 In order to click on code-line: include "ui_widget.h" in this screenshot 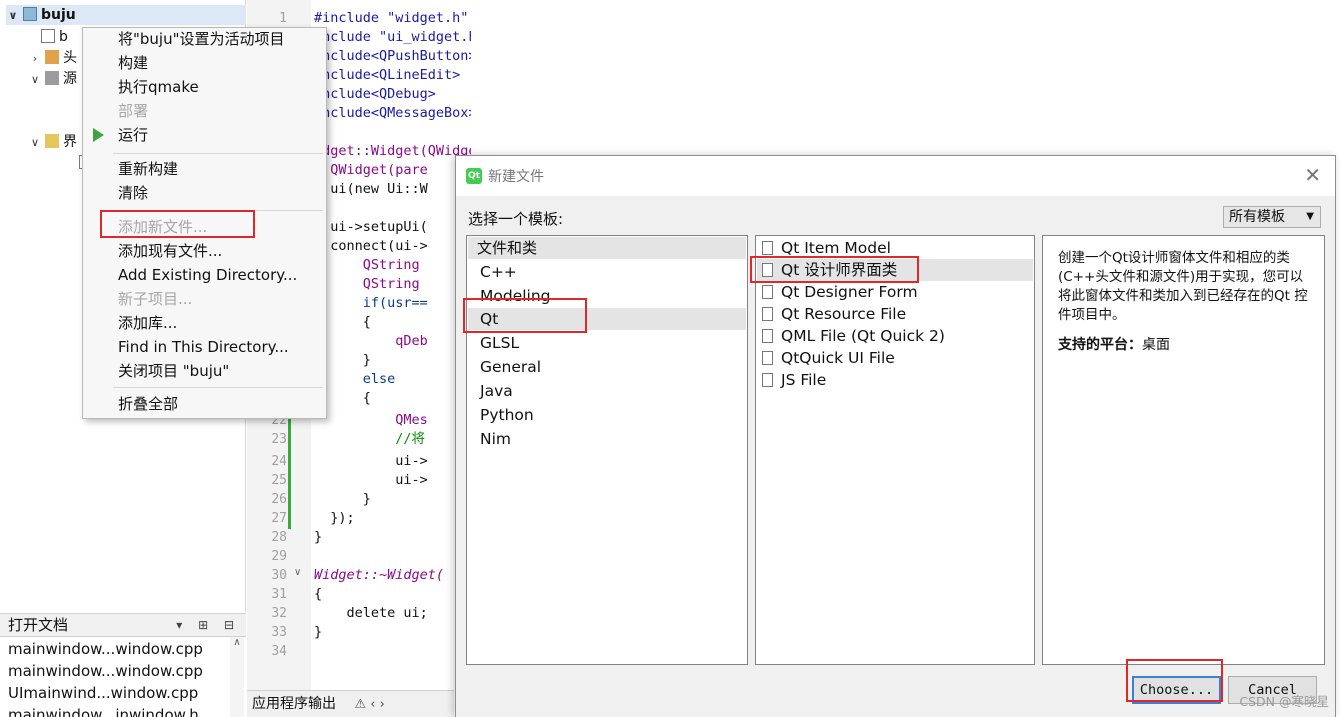, I will do `click(392, 37)`.